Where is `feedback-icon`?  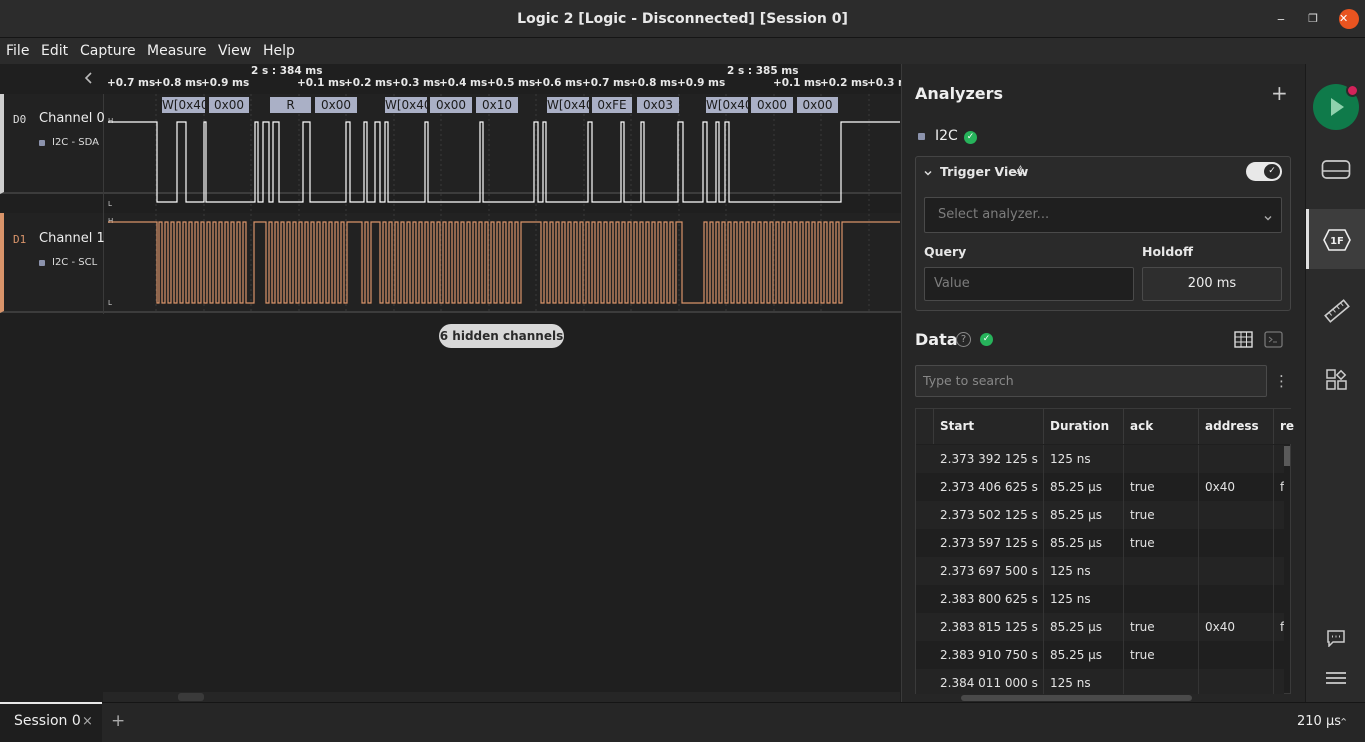 feedback-icon is located at coordinates (1336, 640).